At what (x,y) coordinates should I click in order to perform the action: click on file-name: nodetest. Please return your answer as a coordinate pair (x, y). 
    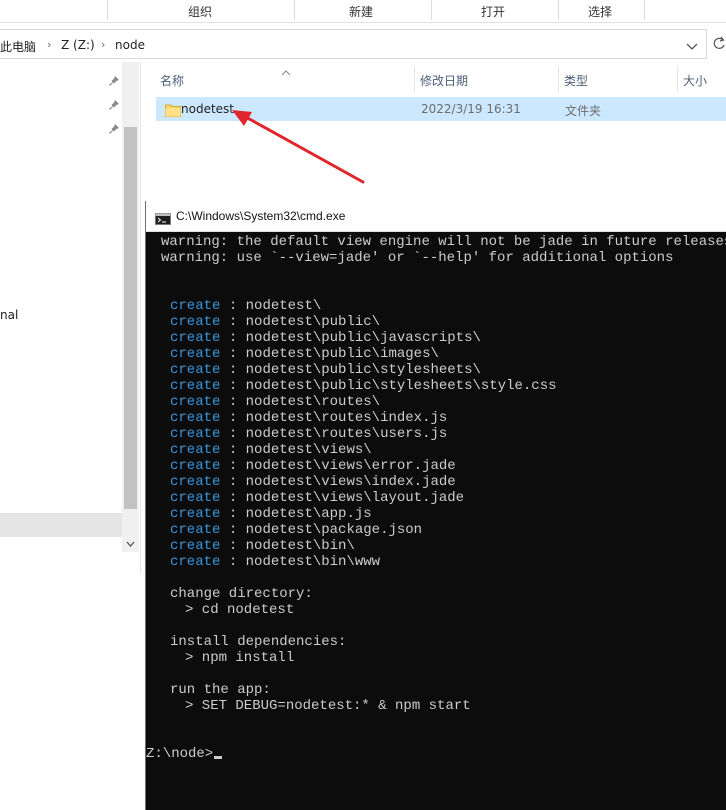
    Looking at the image, I should click on (207, 109).